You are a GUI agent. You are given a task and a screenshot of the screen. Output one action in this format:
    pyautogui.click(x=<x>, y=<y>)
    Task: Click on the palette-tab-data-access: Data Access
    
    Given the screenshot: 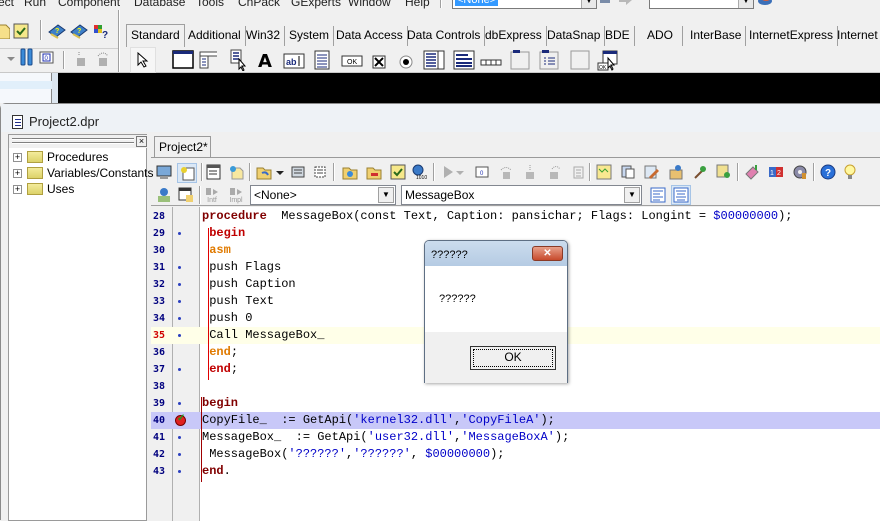 What is the action you would take?
    pyautogui.click(x=370, y=36)
    